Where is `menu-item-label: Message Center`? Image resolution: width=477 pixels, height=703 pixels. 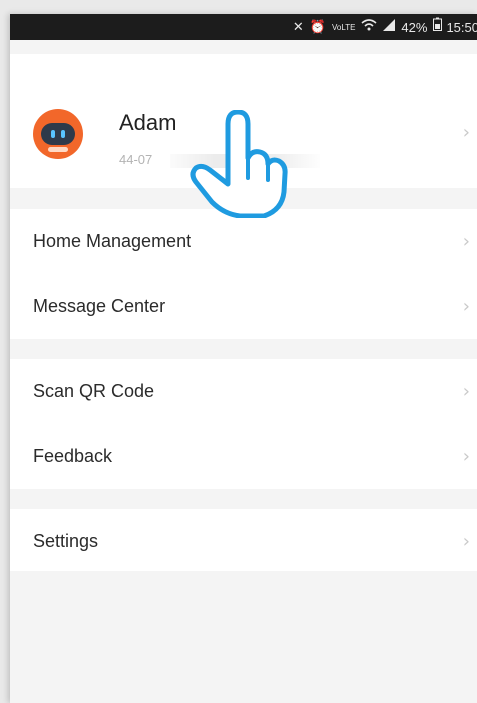
menu-item-label: Message Center is located at coordinates (99, 306).